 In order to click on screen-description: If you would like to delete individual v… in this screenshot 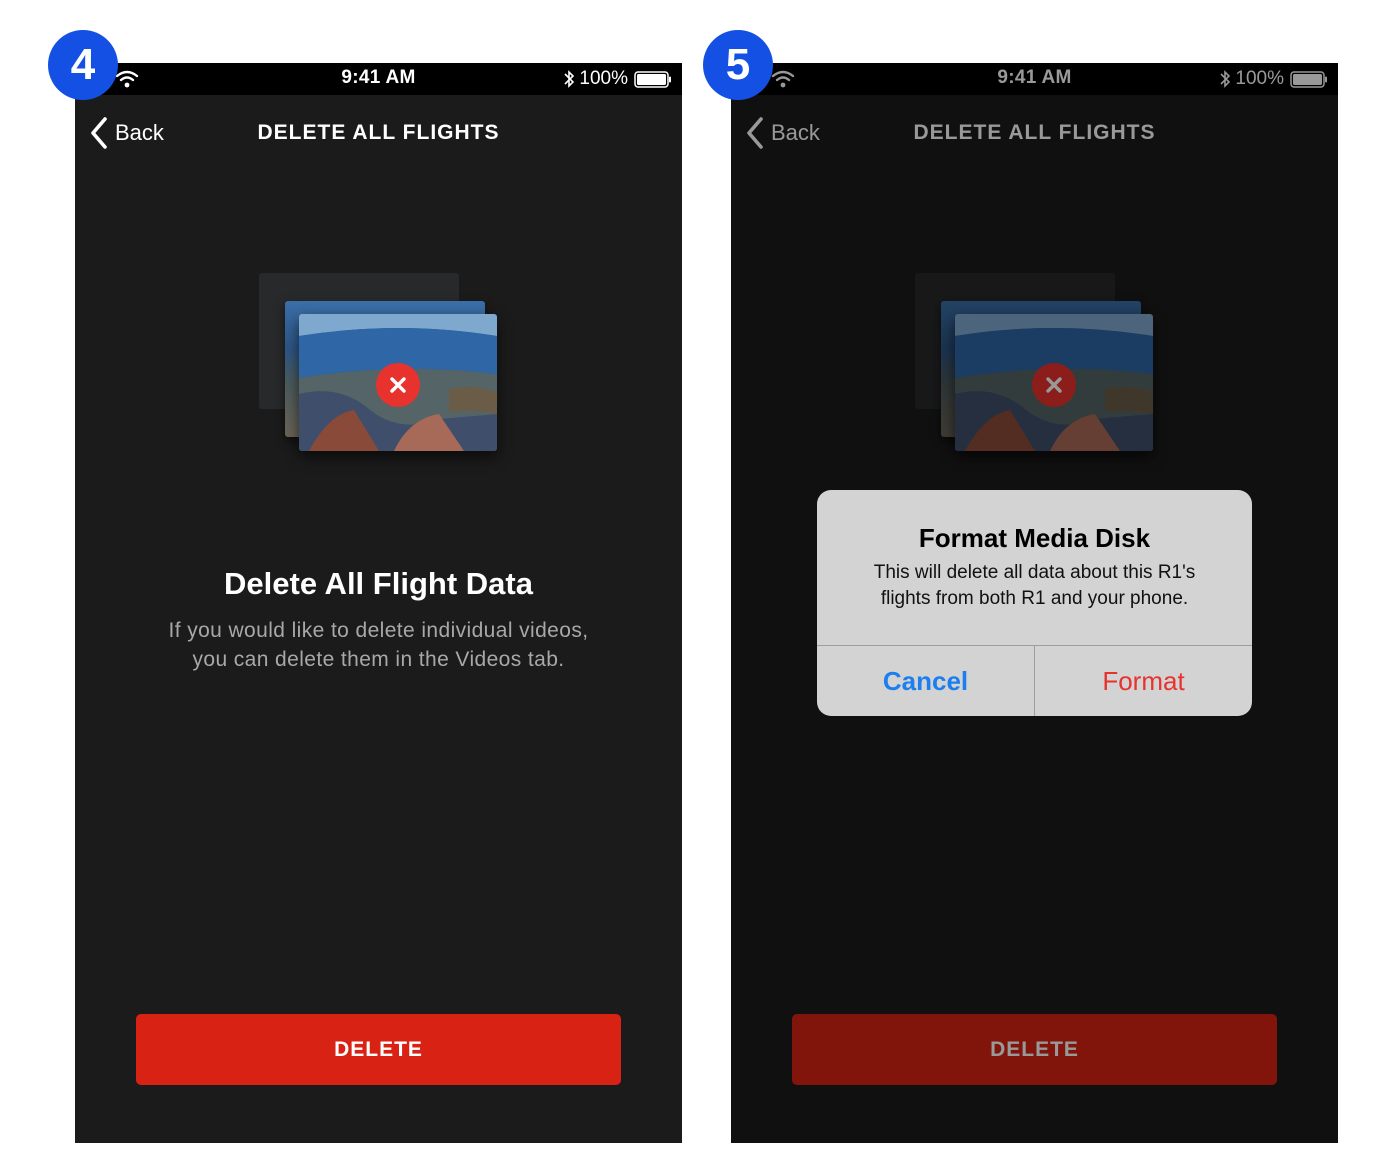, I will do `click(378, 645)`.